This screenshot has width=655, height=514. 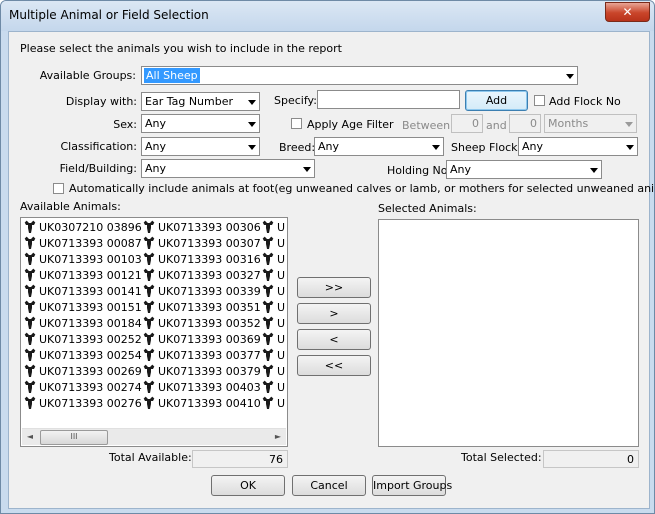 I want to click on available-animals-label: Available Animals:, so click(x=70, y=206).